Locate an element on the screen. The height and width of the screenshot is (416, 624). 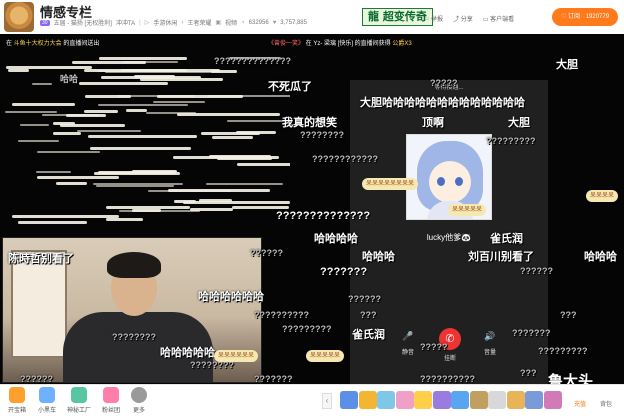
car-button: 小黑车 is located at coordinates (47, 400).